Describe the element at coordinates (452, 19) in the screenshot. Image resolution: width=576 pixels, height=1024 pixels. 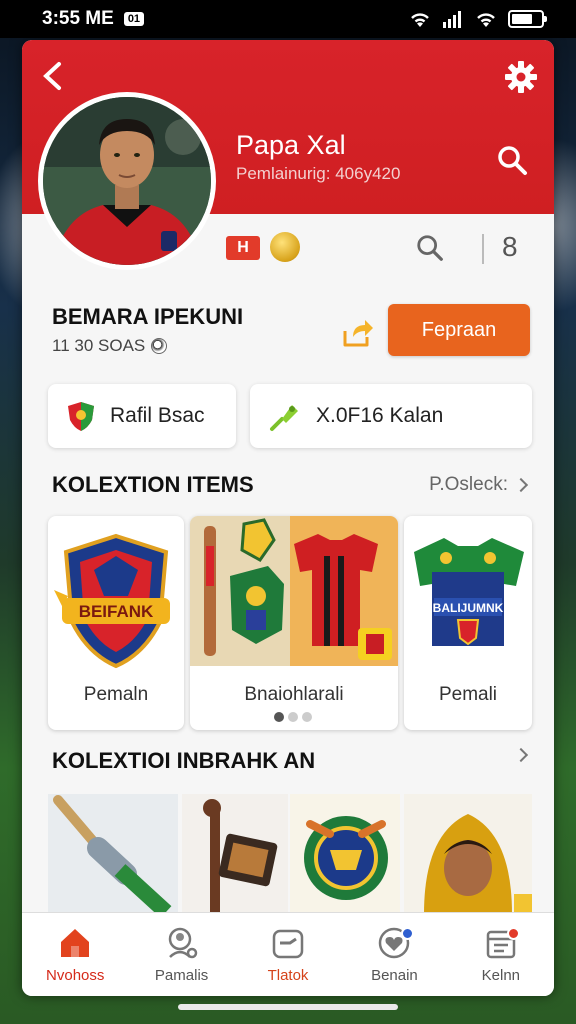
I see `signal-icon` at that location.